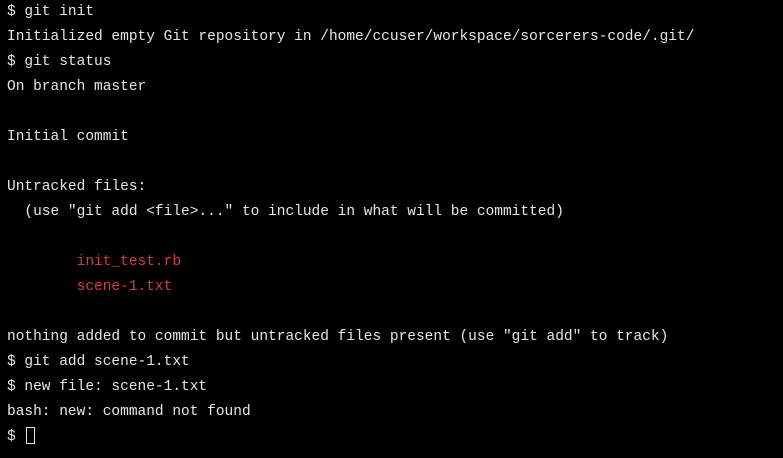  What do you see at coordinates (98, 362) in the screenshot?
I see `command-line: $ git add scene-1.txt` at bounding box center [98, 362].